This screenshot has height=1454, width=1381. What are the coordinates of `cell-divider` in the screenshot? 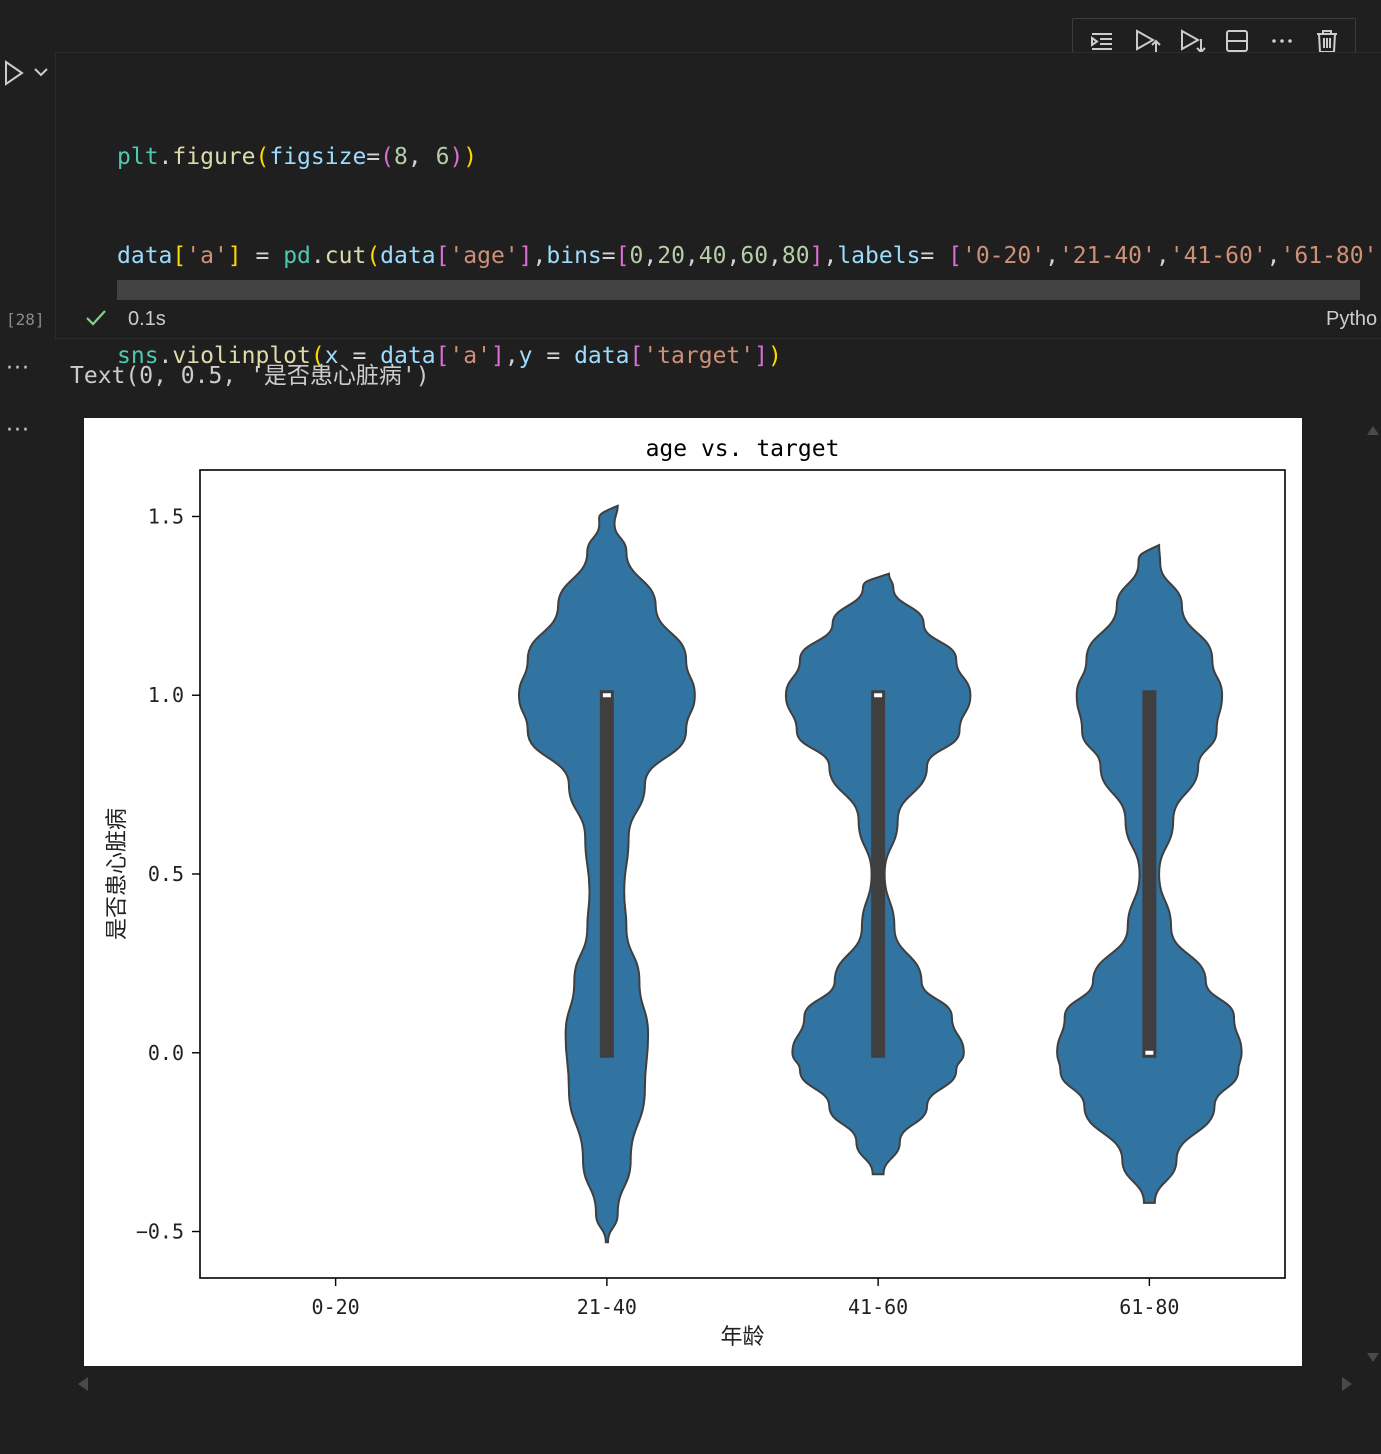 It's located at (718, 338).